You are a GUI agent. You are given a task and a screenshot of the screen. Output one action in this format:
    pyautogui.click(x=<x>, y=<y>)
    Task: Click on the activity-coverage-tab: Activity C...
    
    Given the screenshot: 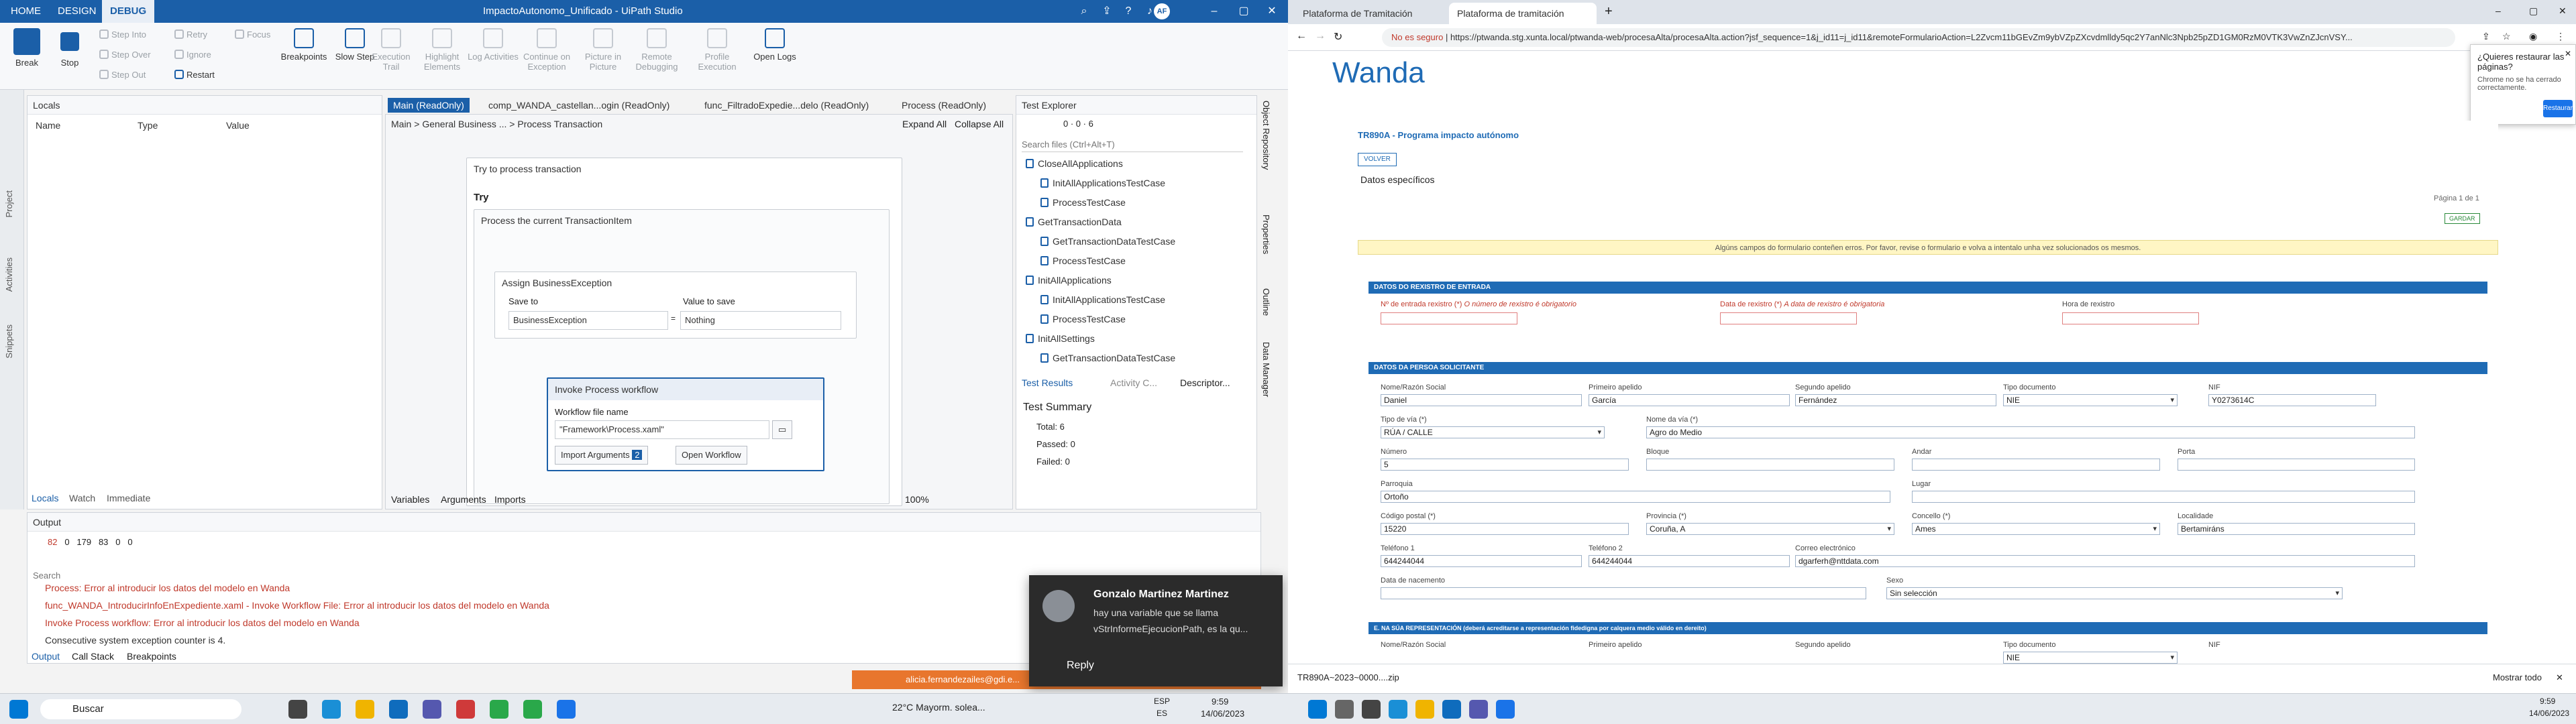 What is the action you would take?
    pyautogui.click(x=1133, y=382)
    